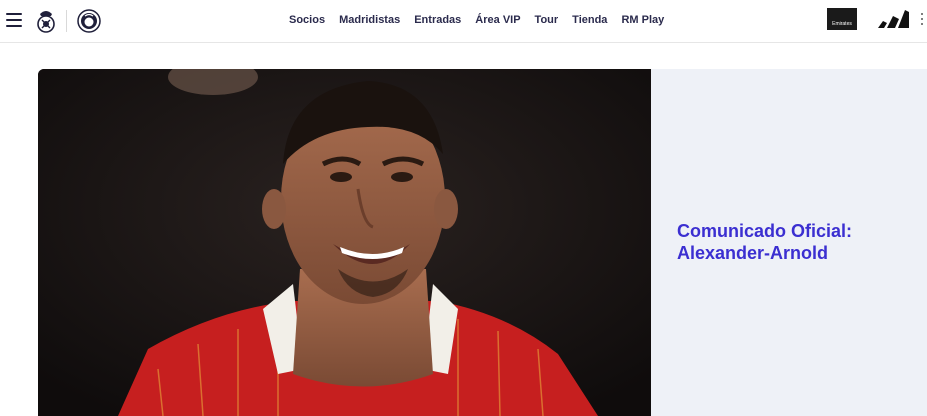  What do you see at coordinates (589, 21) in the screenshot?
I see `nav-tienda: Tienda` at bounding box center [589, 21].